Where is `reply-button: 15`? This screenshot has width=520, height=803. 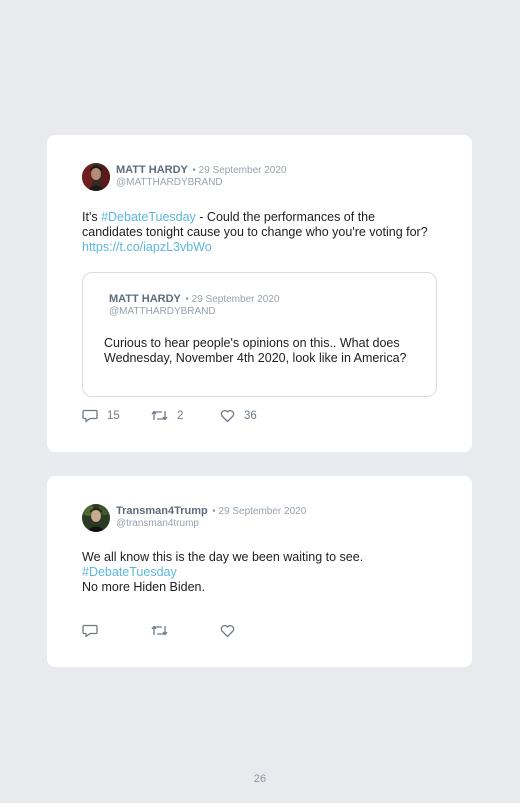
reply-button: 15 is located at coordinates (116, 415).